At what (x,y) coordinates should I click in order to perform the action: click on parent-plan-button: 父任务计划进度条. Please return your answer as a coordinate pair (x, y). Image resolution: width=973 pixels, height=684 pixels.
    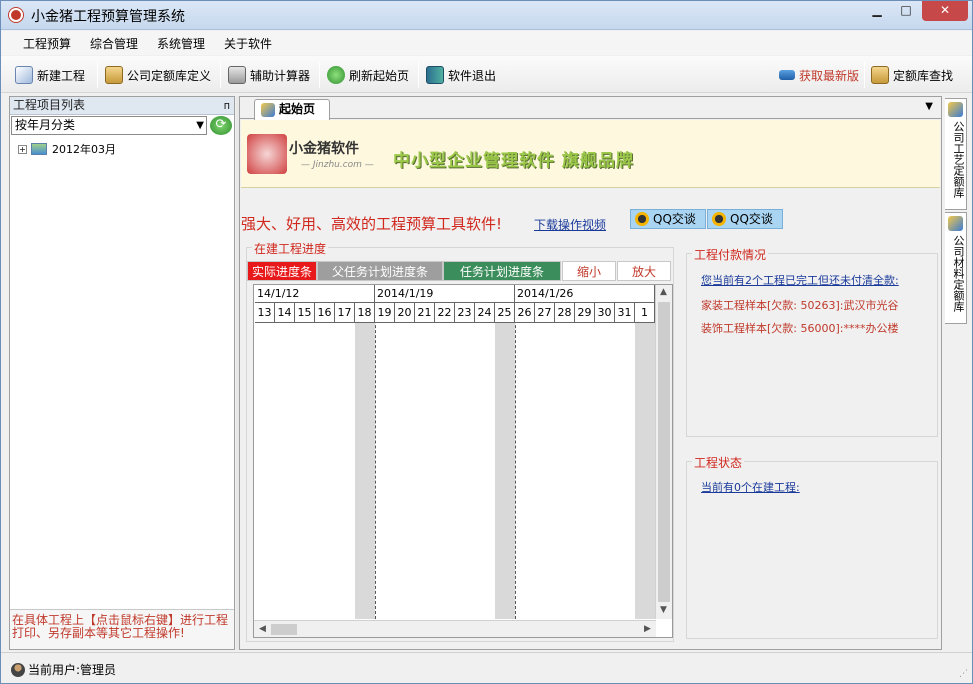
    Looking at the image, I should click on (380, 271).